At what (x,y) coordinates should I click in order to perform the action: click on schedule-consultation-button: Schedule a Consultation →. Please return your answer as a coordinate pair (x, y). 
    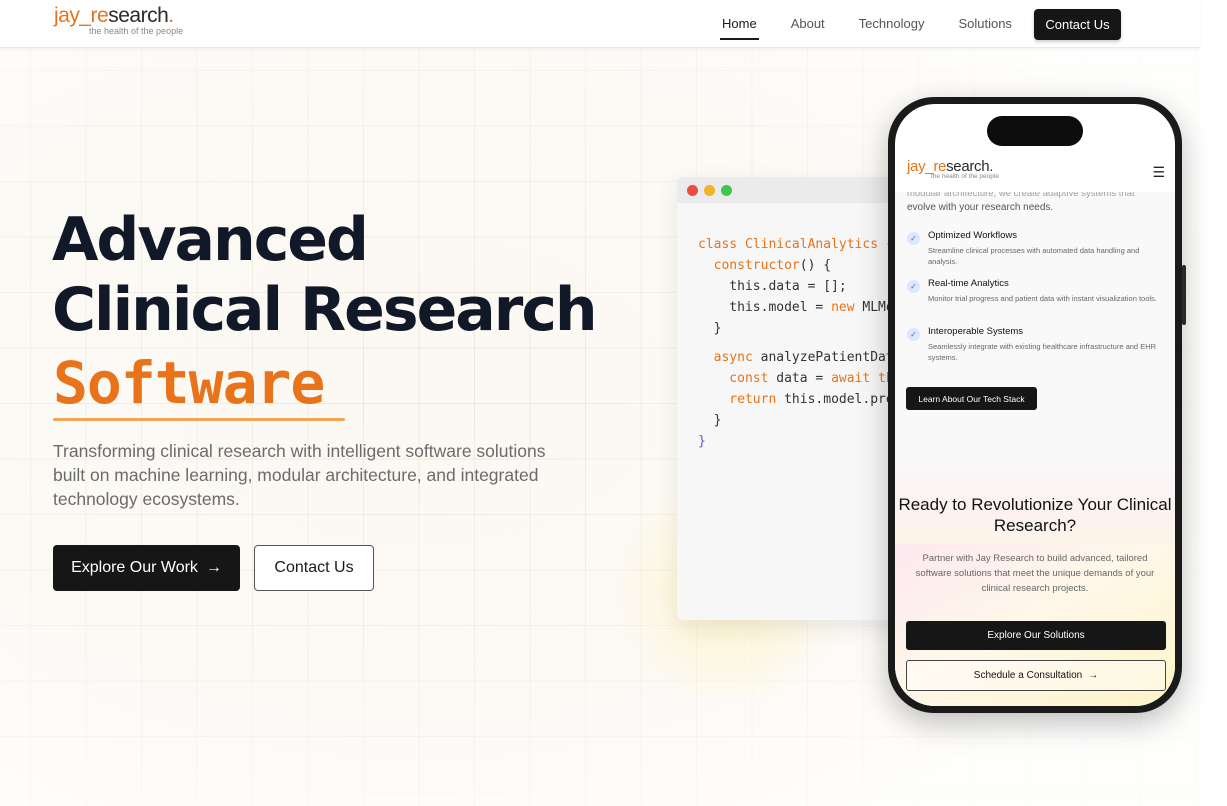
    Looking at the image, I should click on (1036, 675).